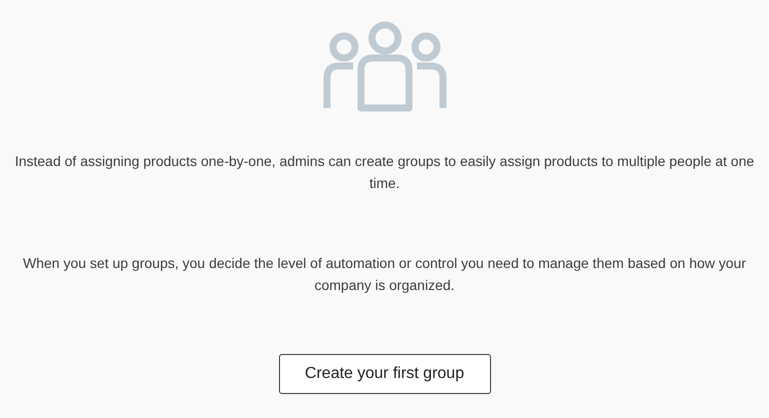  Describe the element at coordinates (384, 374) in the screenshot. I see `create-group-button: Create your first group` at that location.